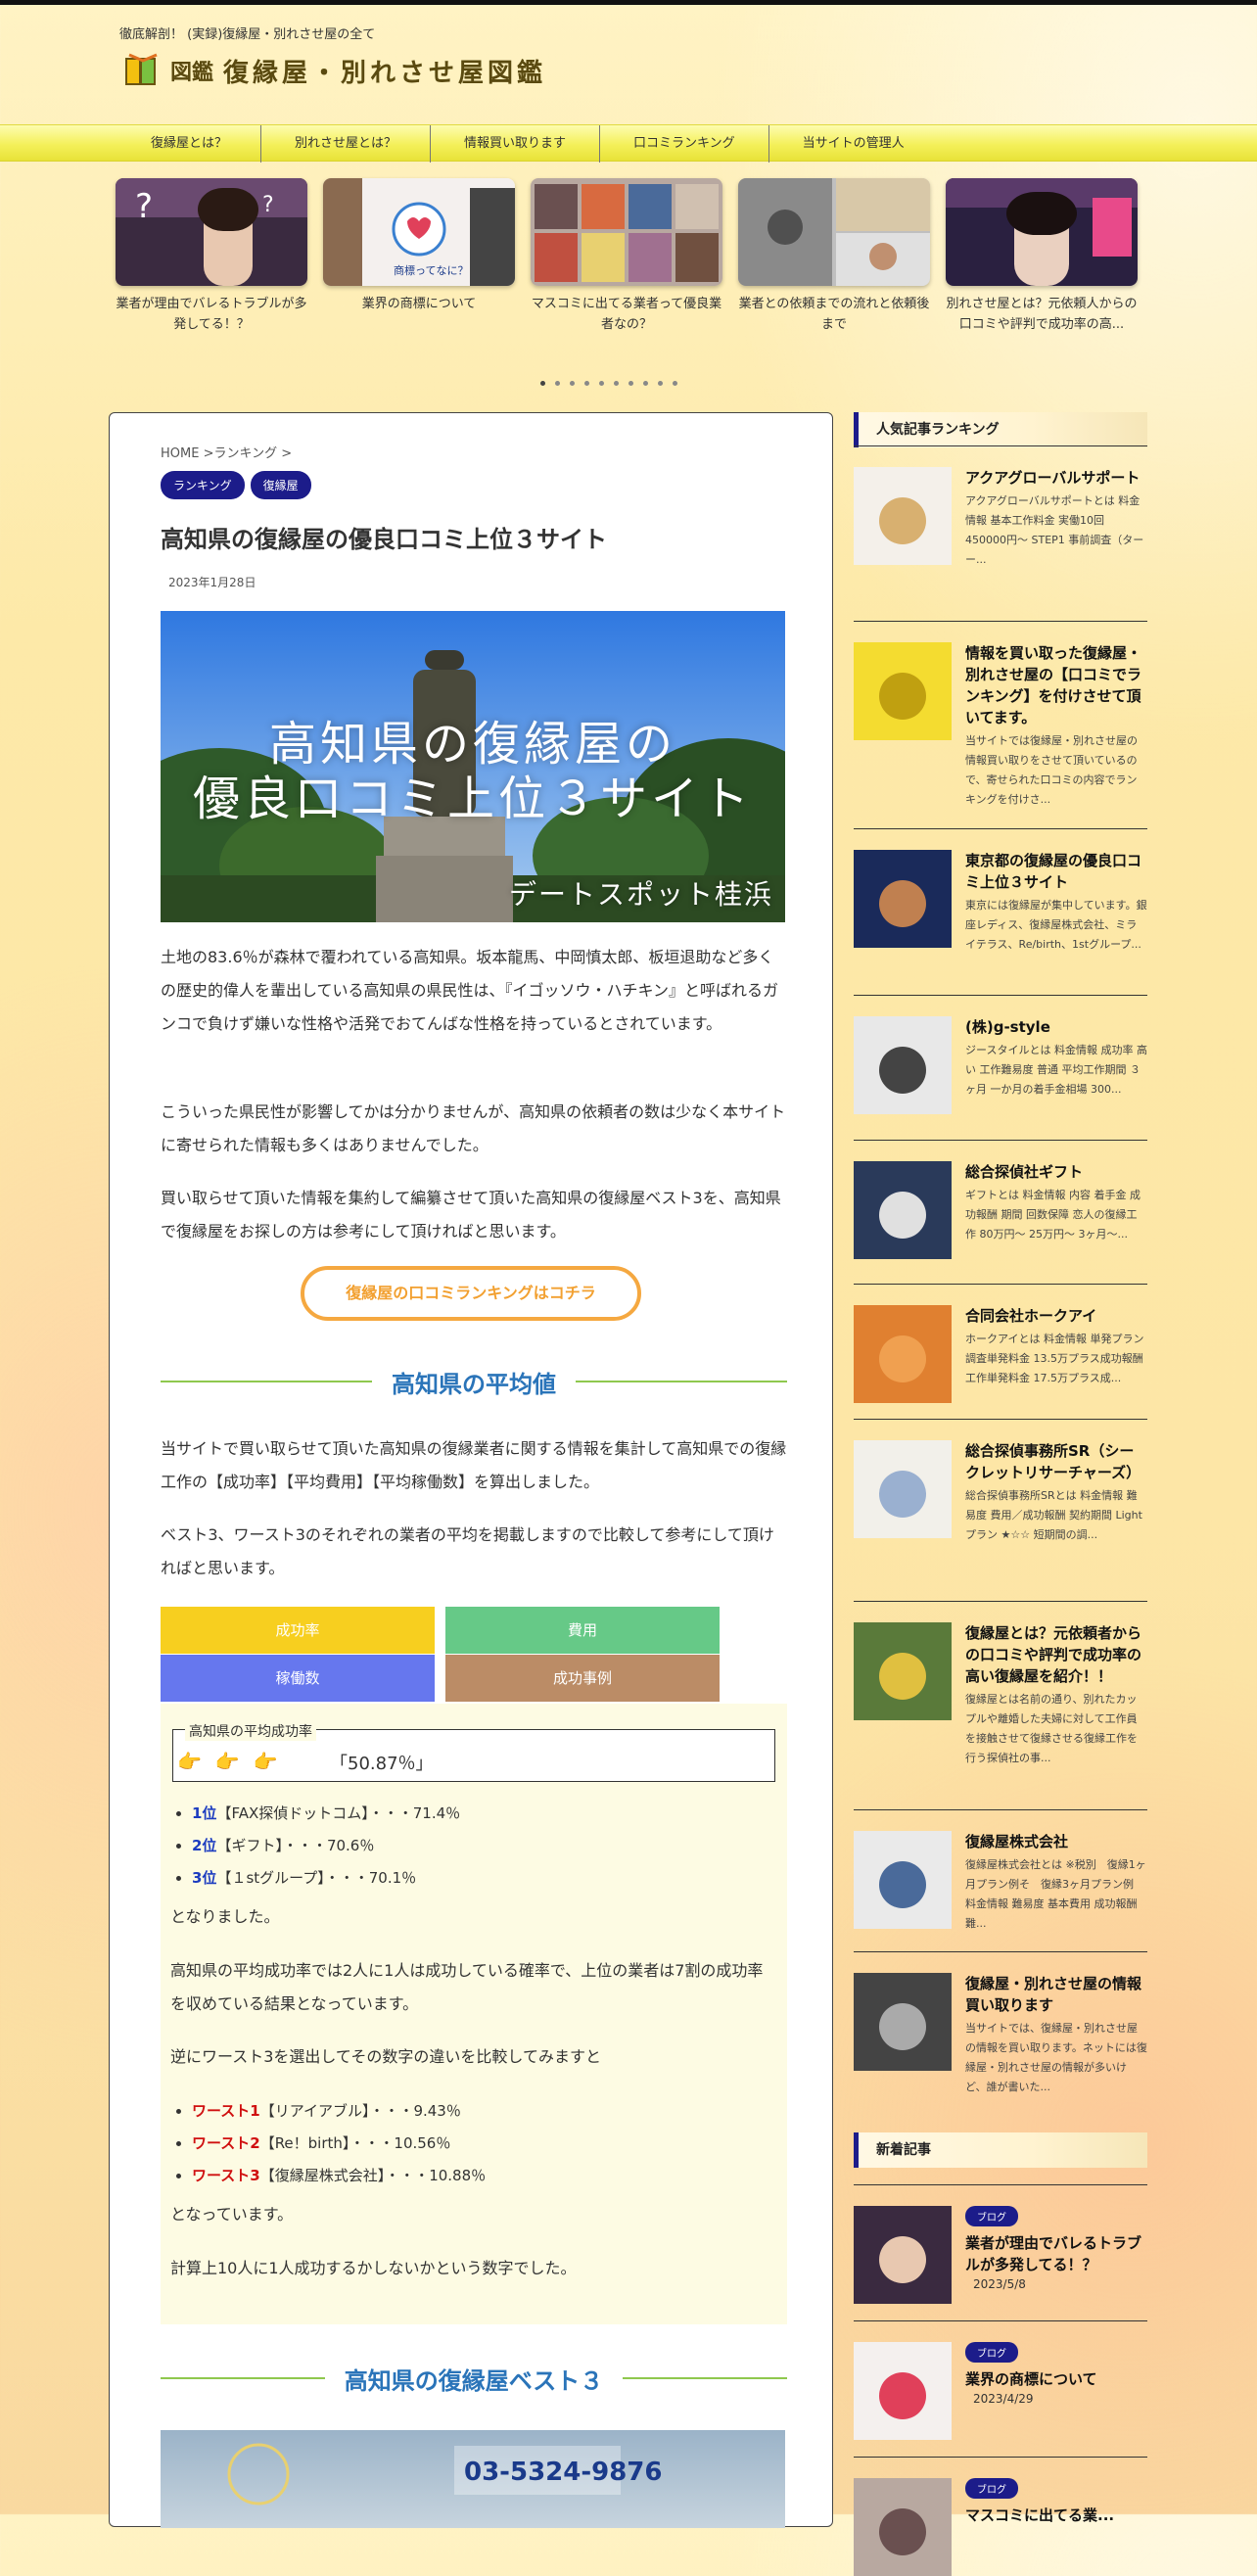  What do you see at coordinates (211, 232) in the screenshot?
I see `carousel-thumb: ??` at bounding box center [211, 232].